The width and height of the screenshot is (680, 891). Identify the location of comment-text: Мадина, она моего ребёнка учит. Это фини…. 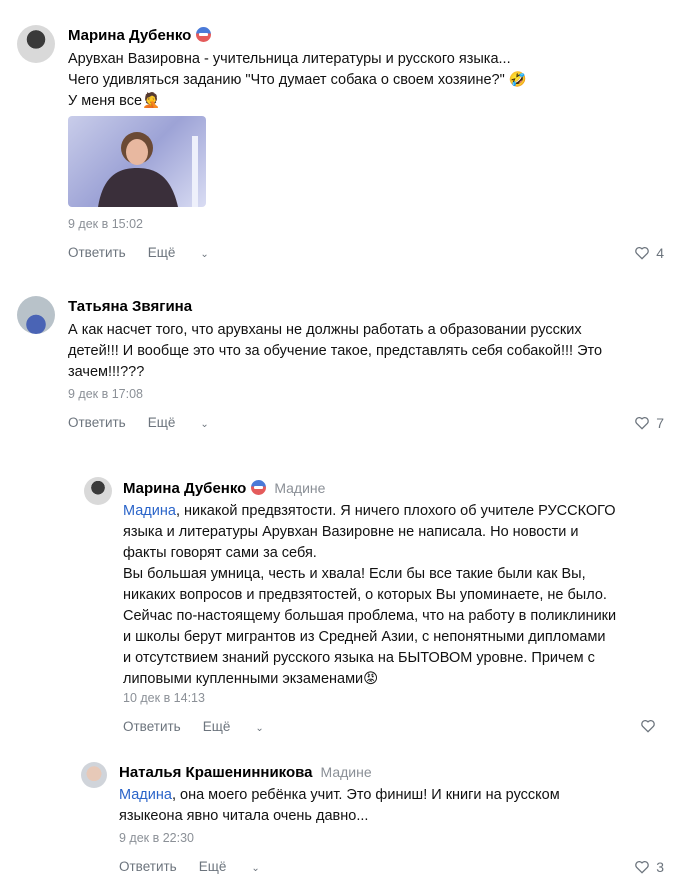
(339, 805).